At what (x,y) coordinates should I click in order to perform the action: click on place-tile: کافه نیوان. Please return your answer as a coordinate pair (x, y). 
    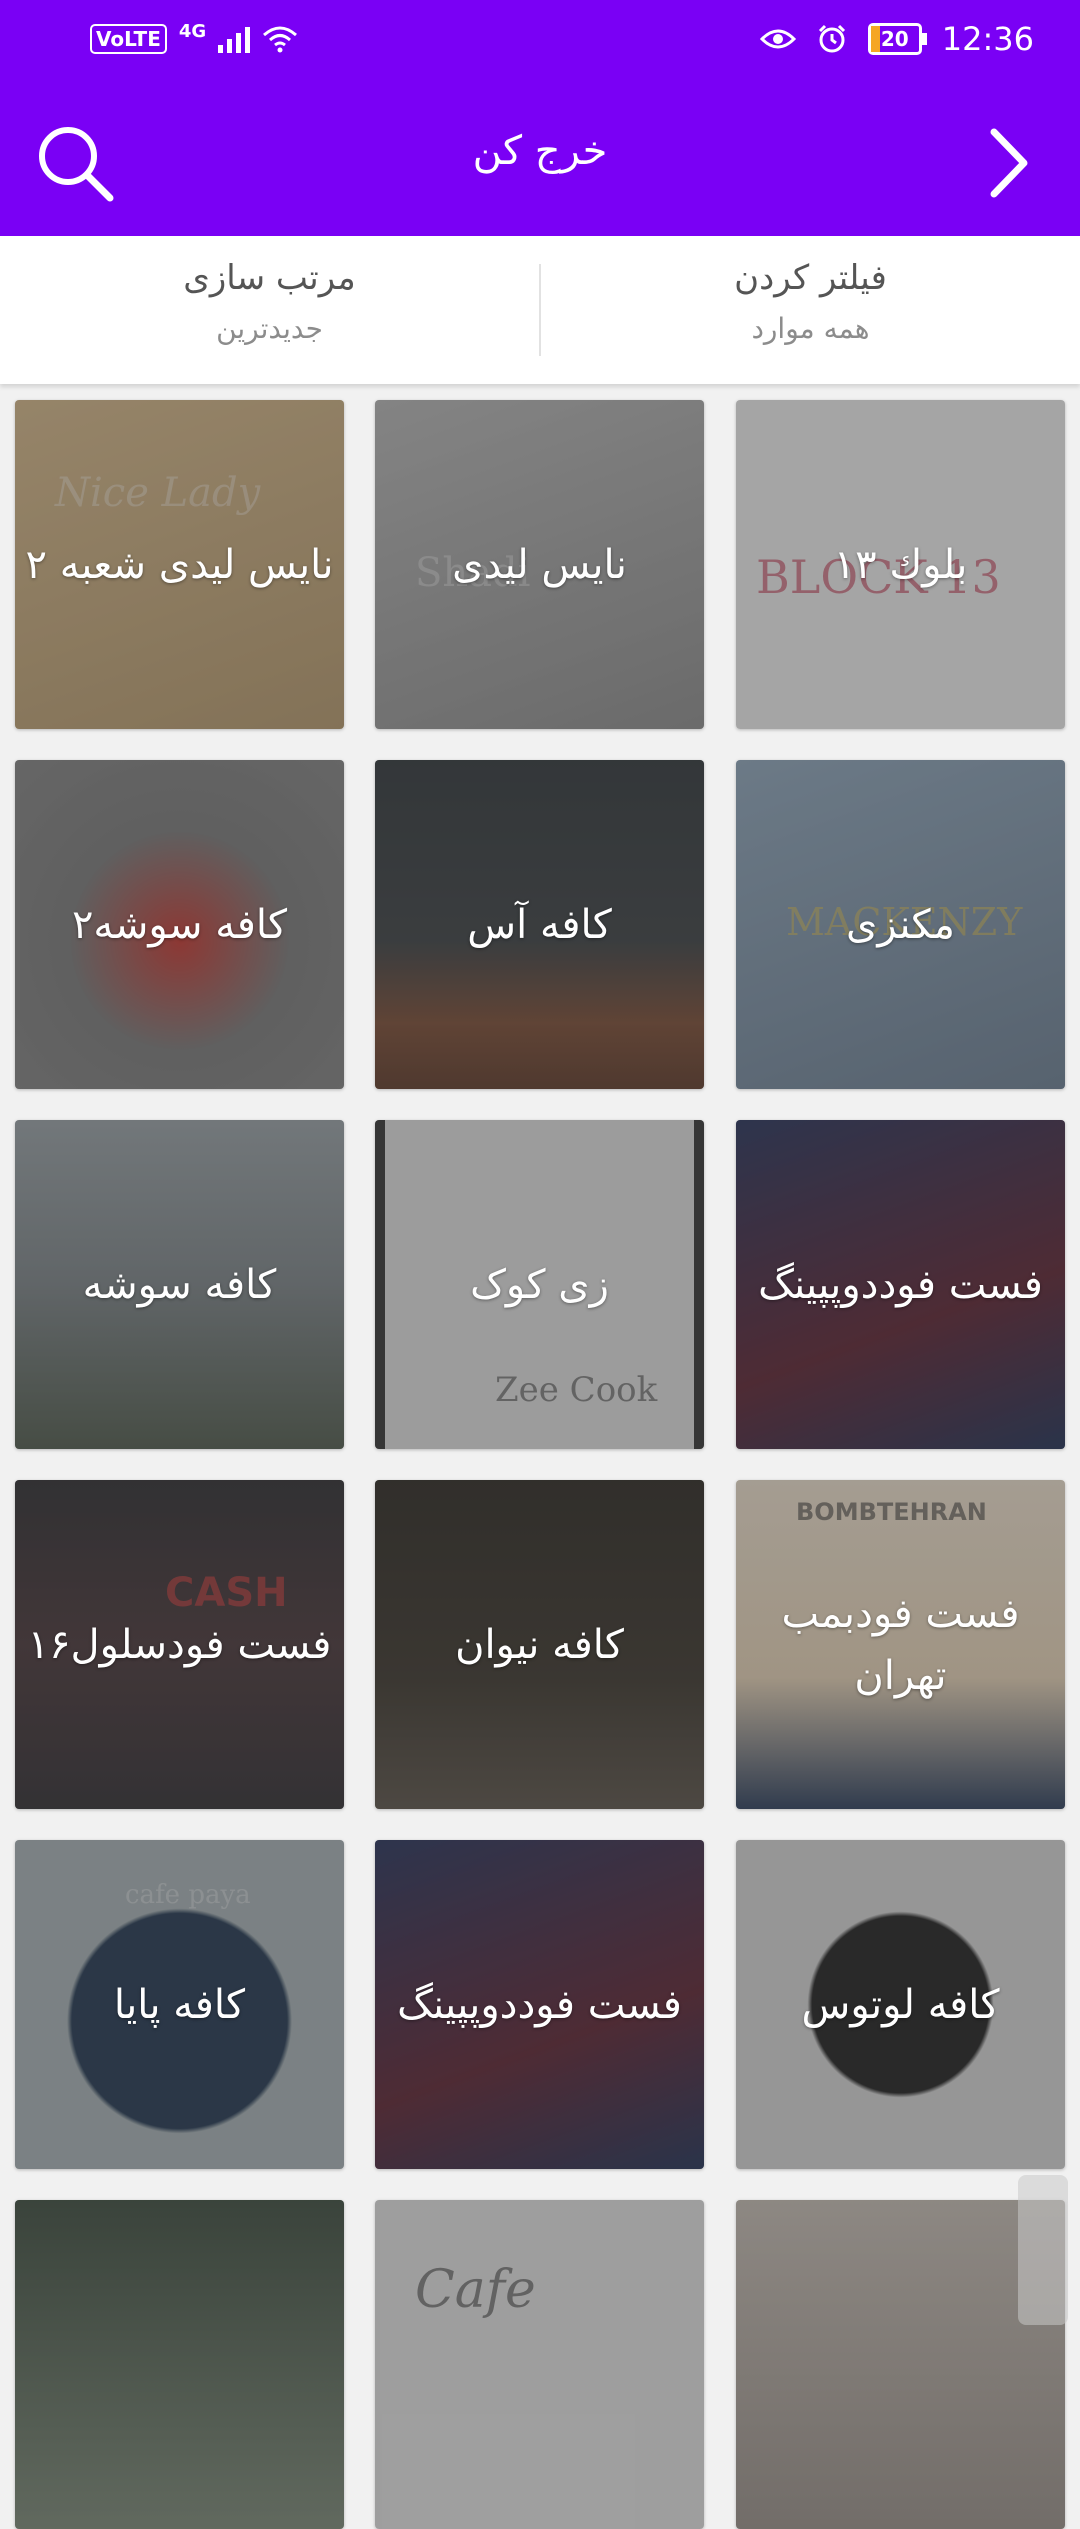
    Looking at the image, I should click on (539, 1644).